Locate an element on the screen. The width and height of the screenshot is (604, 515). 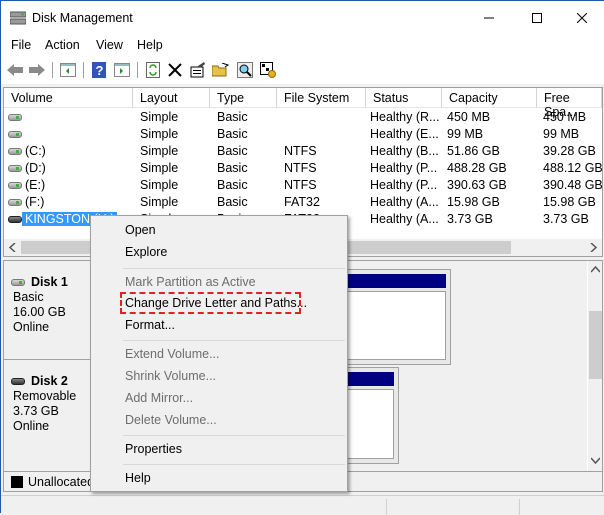
scroll-right-icon is located at coordinates (593, 247).